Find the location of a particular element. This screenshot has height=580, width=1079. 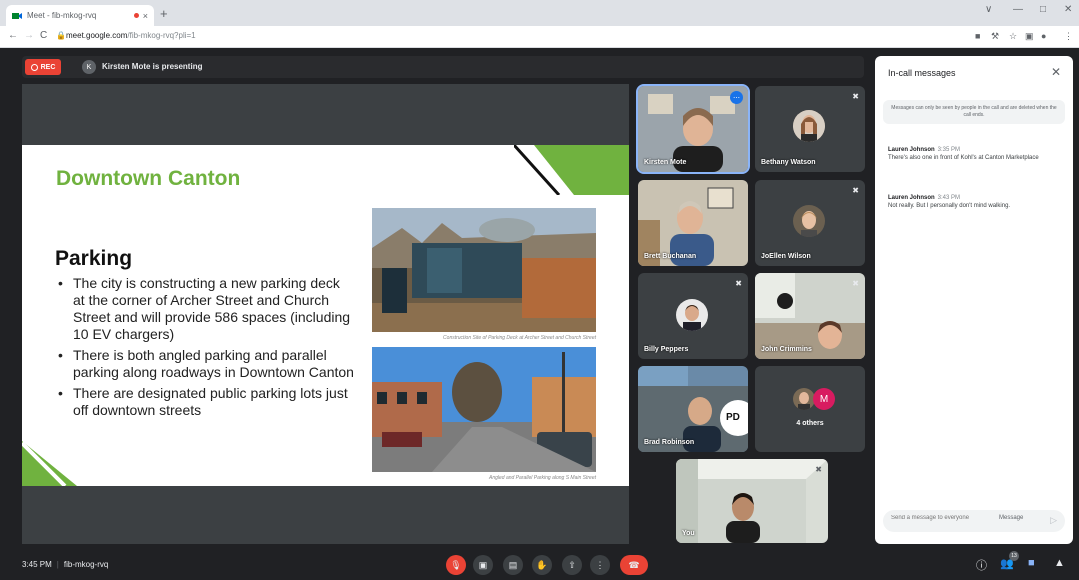

hand-icon: ✋ is located at coordinates (542, 564).